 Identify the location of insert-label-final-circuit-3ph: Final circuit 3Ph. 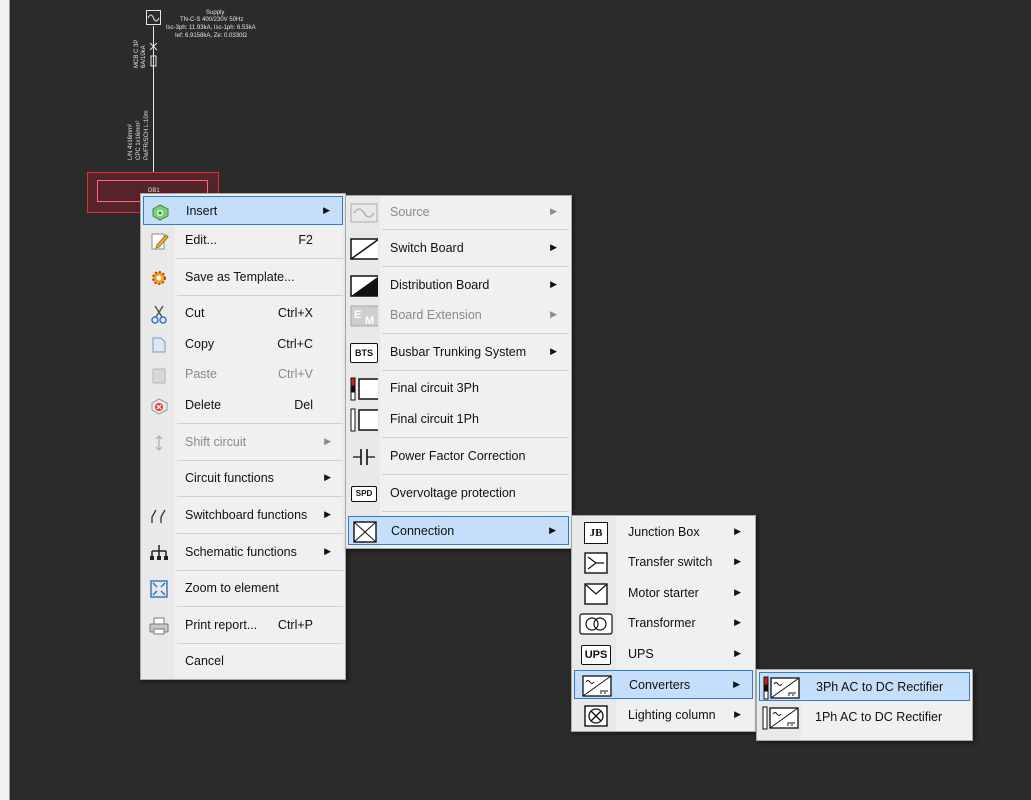
(434, 388).